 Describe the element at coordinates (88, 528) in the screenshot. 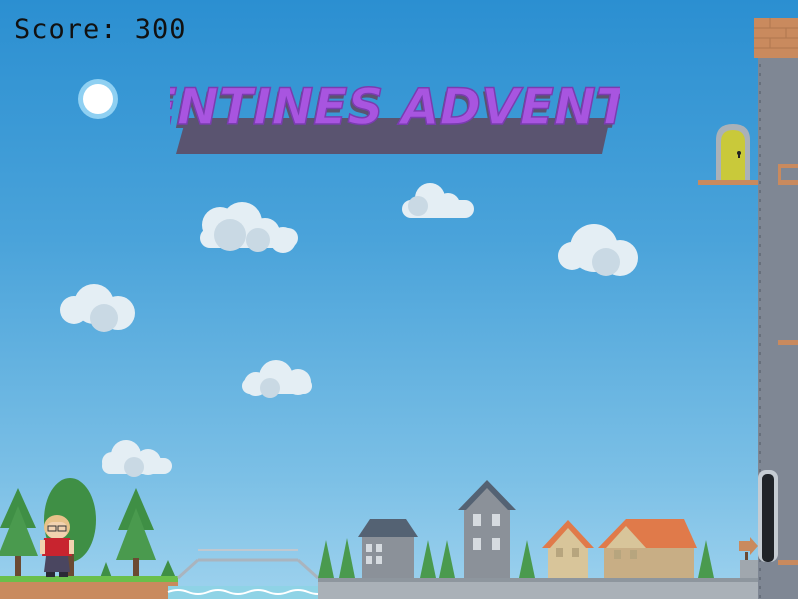

I see `tree-group-left` at that location.